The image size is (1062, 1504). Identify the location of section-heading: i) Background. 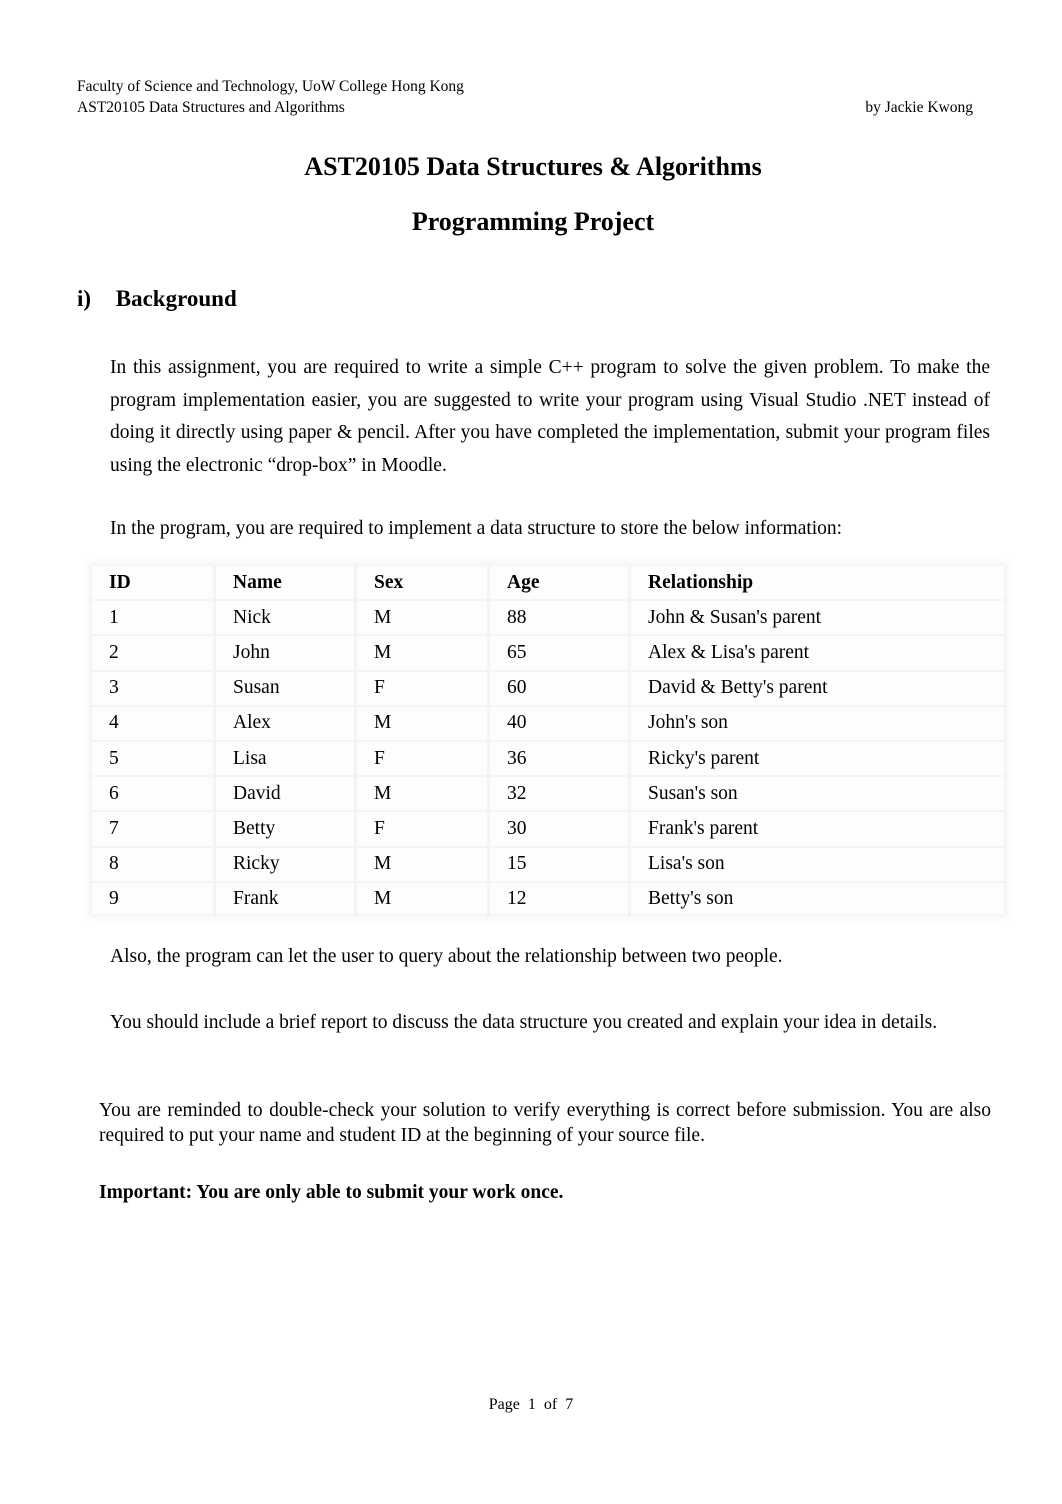
(157, 299).